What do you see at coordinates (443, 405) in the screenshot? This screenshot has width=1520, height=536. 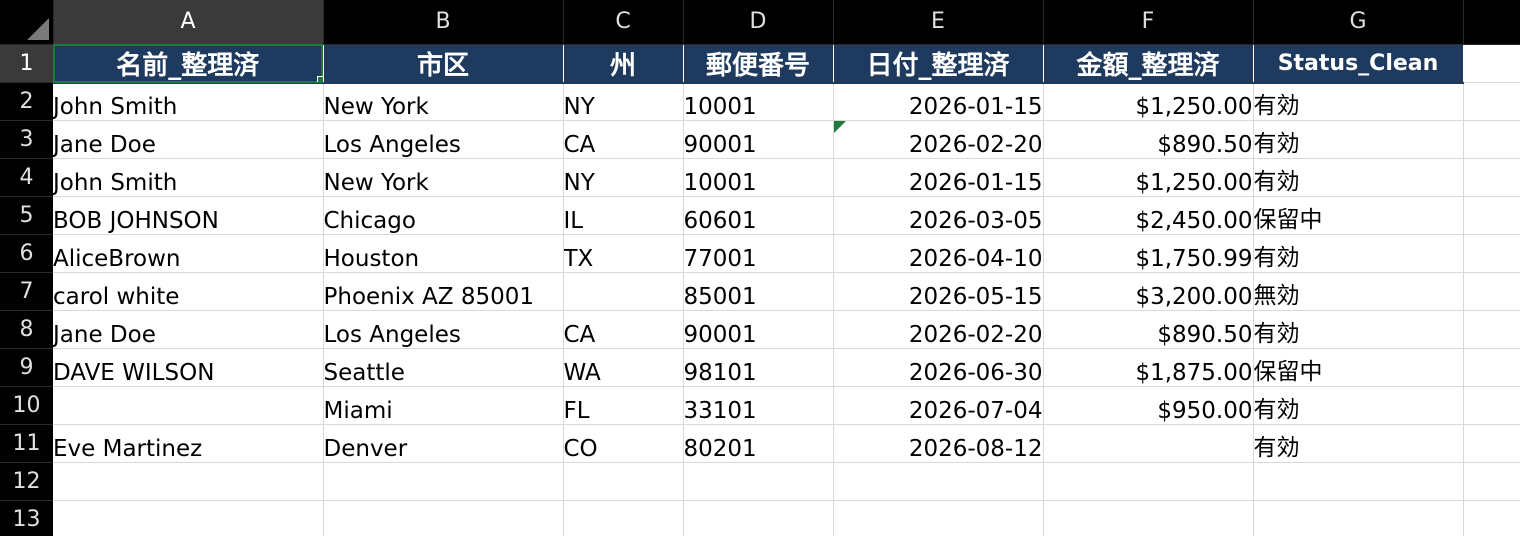 I see `grid-cell: Miami` at bounding box center [443, 405].